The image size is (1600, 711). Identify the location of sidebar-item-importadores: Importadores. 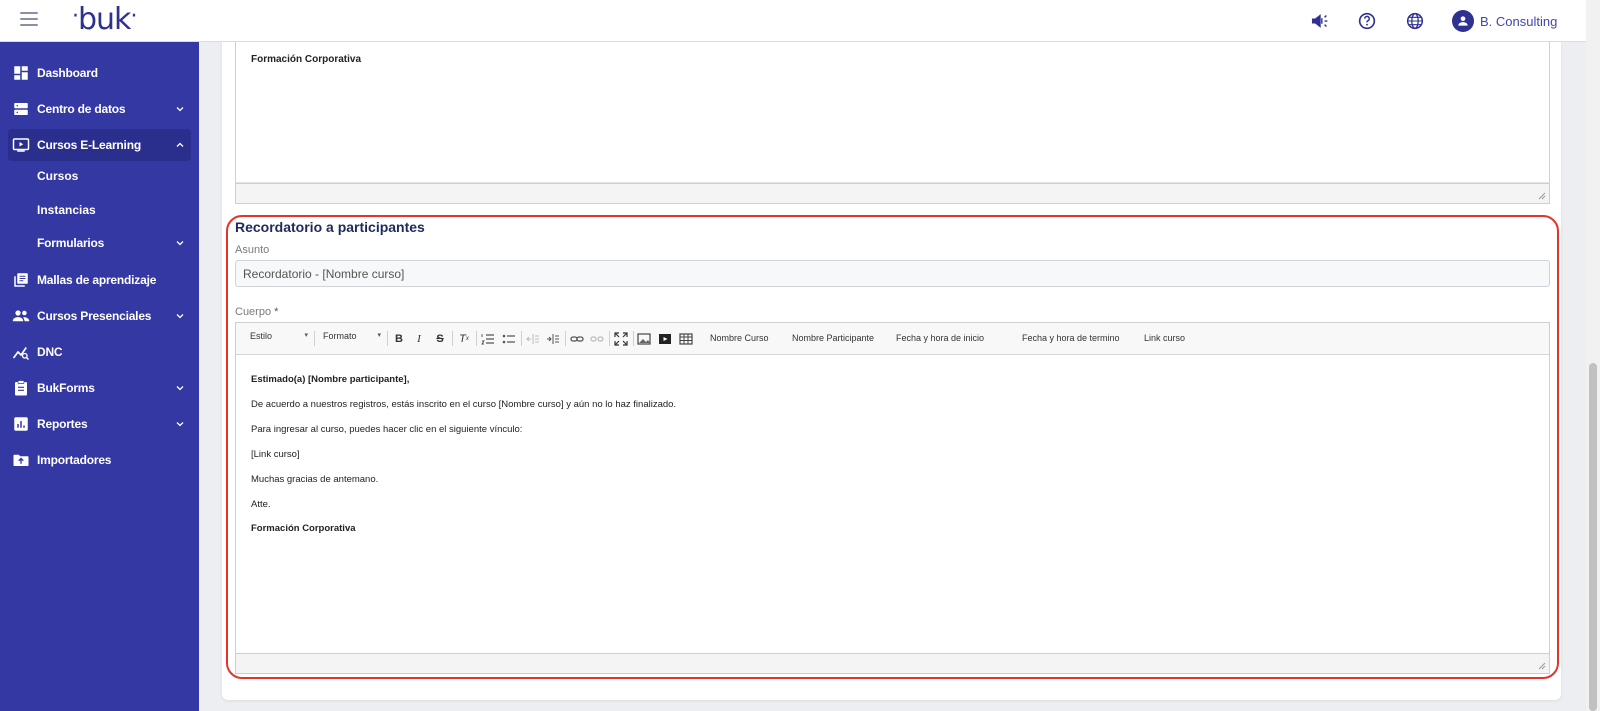
(99, 460).